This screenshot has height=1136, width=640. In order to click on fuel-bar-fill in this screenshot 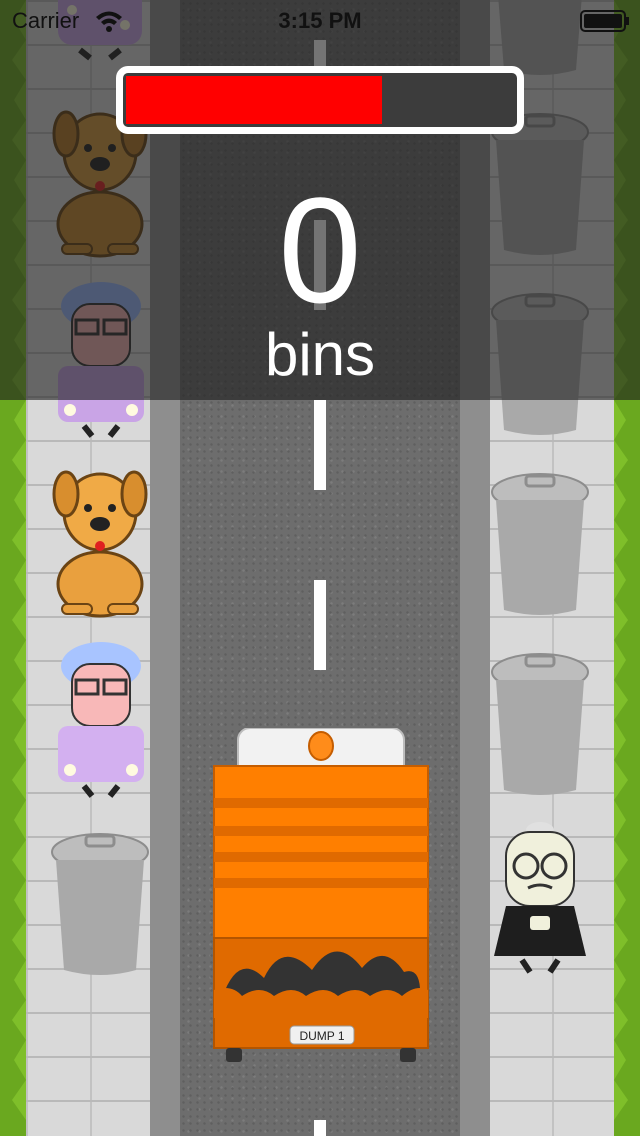, I will do `click(254, 100)`.